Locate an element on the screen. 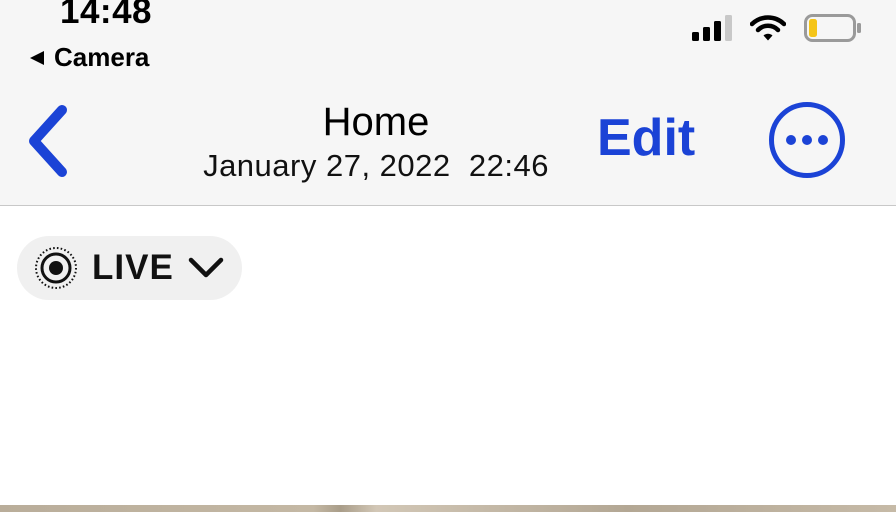 This screenshot has width=896, height=512. status-icons is located at coordinates (777, 28).